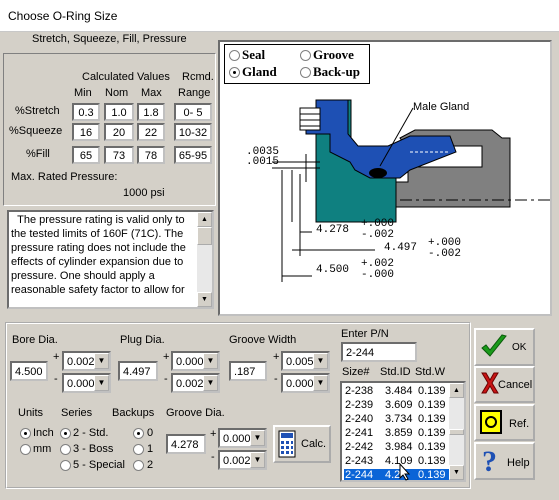 The image size is (559, 500). Describe the element at coordinates (518, 463) in the screenshot. I see `help-button-label: Help` at that location.